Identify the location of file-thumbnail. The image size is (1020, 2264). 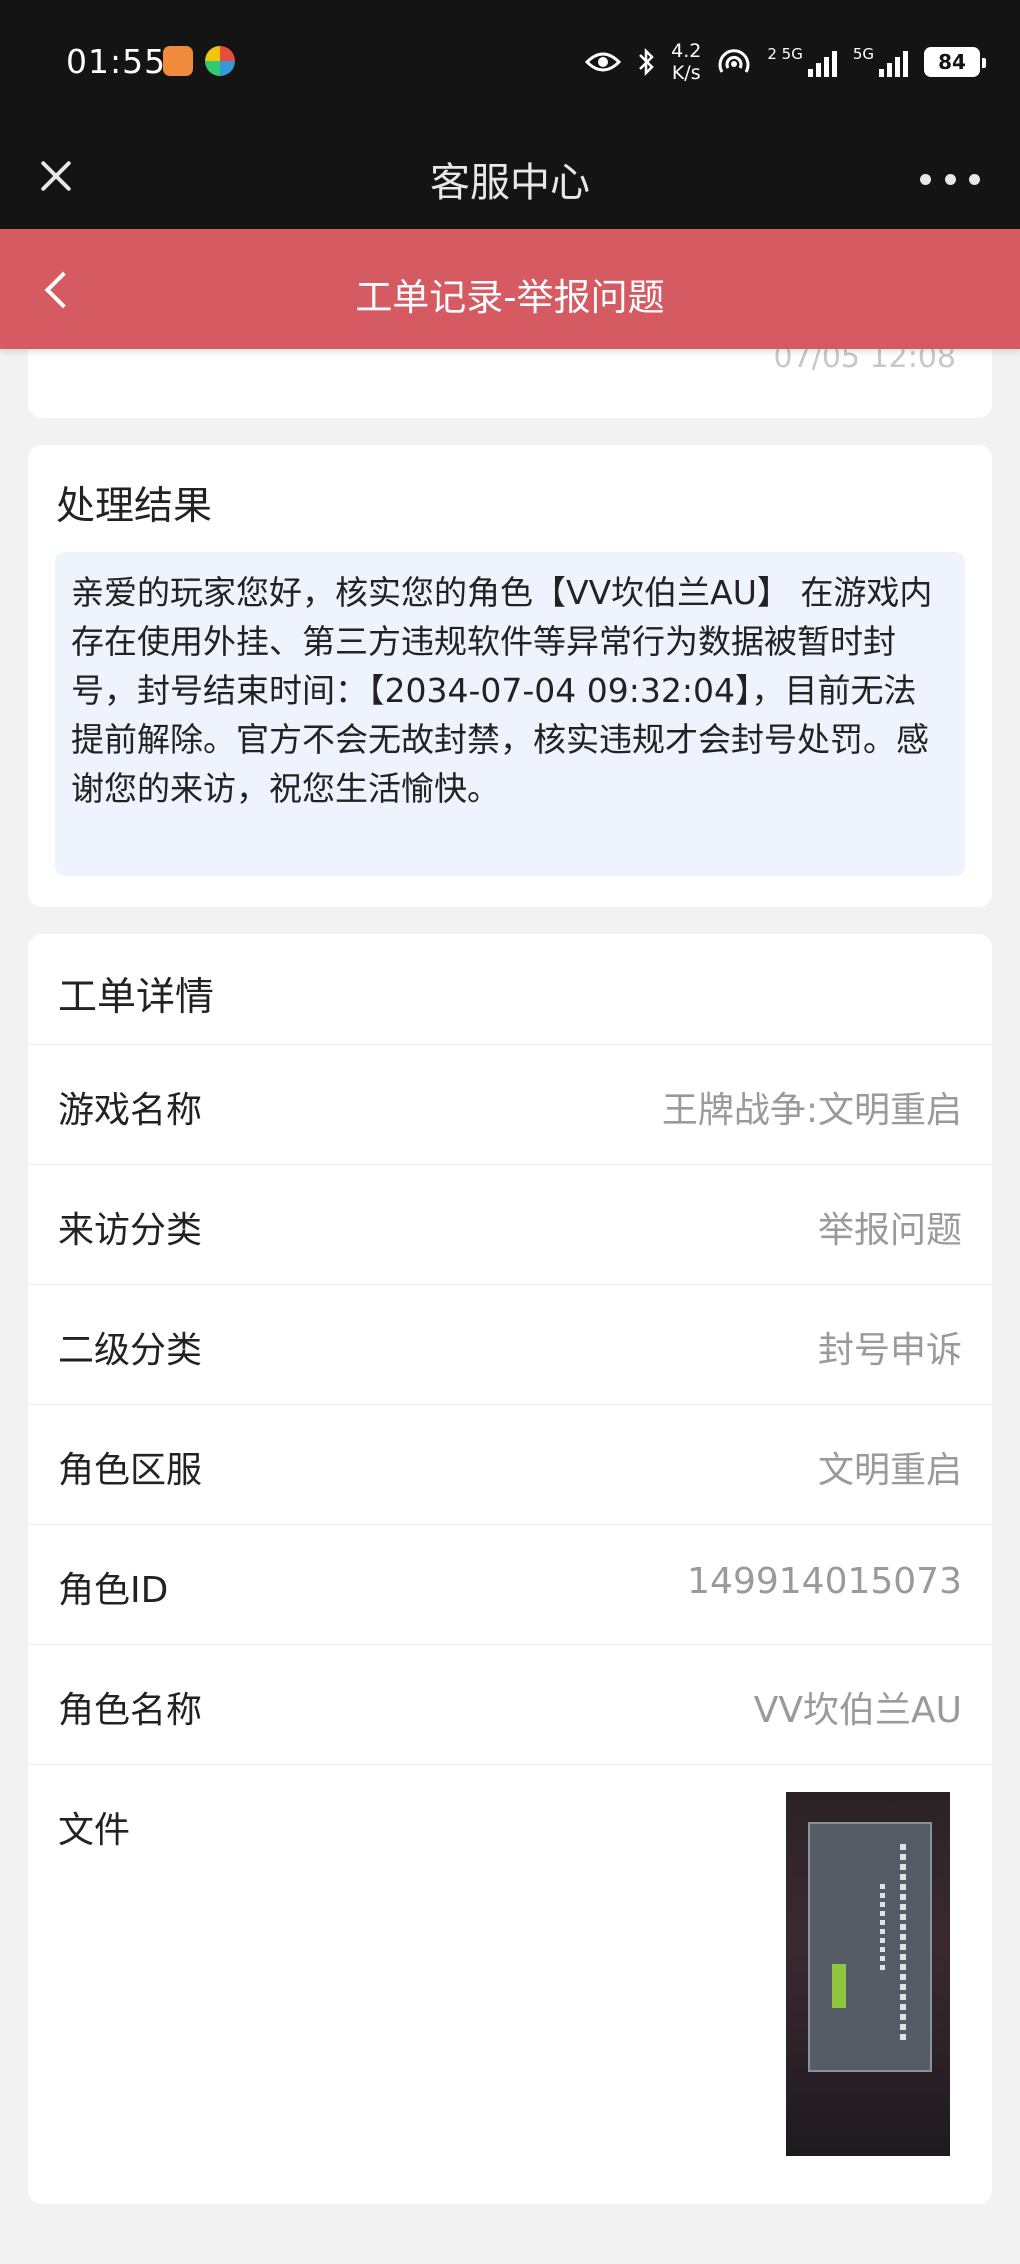
(868, 1974).